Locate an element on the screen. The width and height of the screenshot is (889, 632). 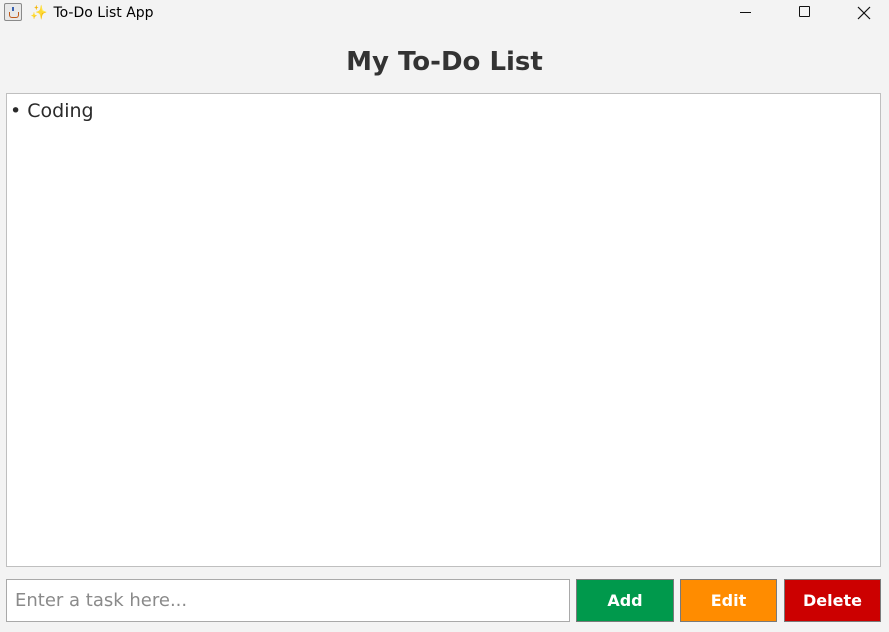
maximize-button is located at coordinates (804, 13).